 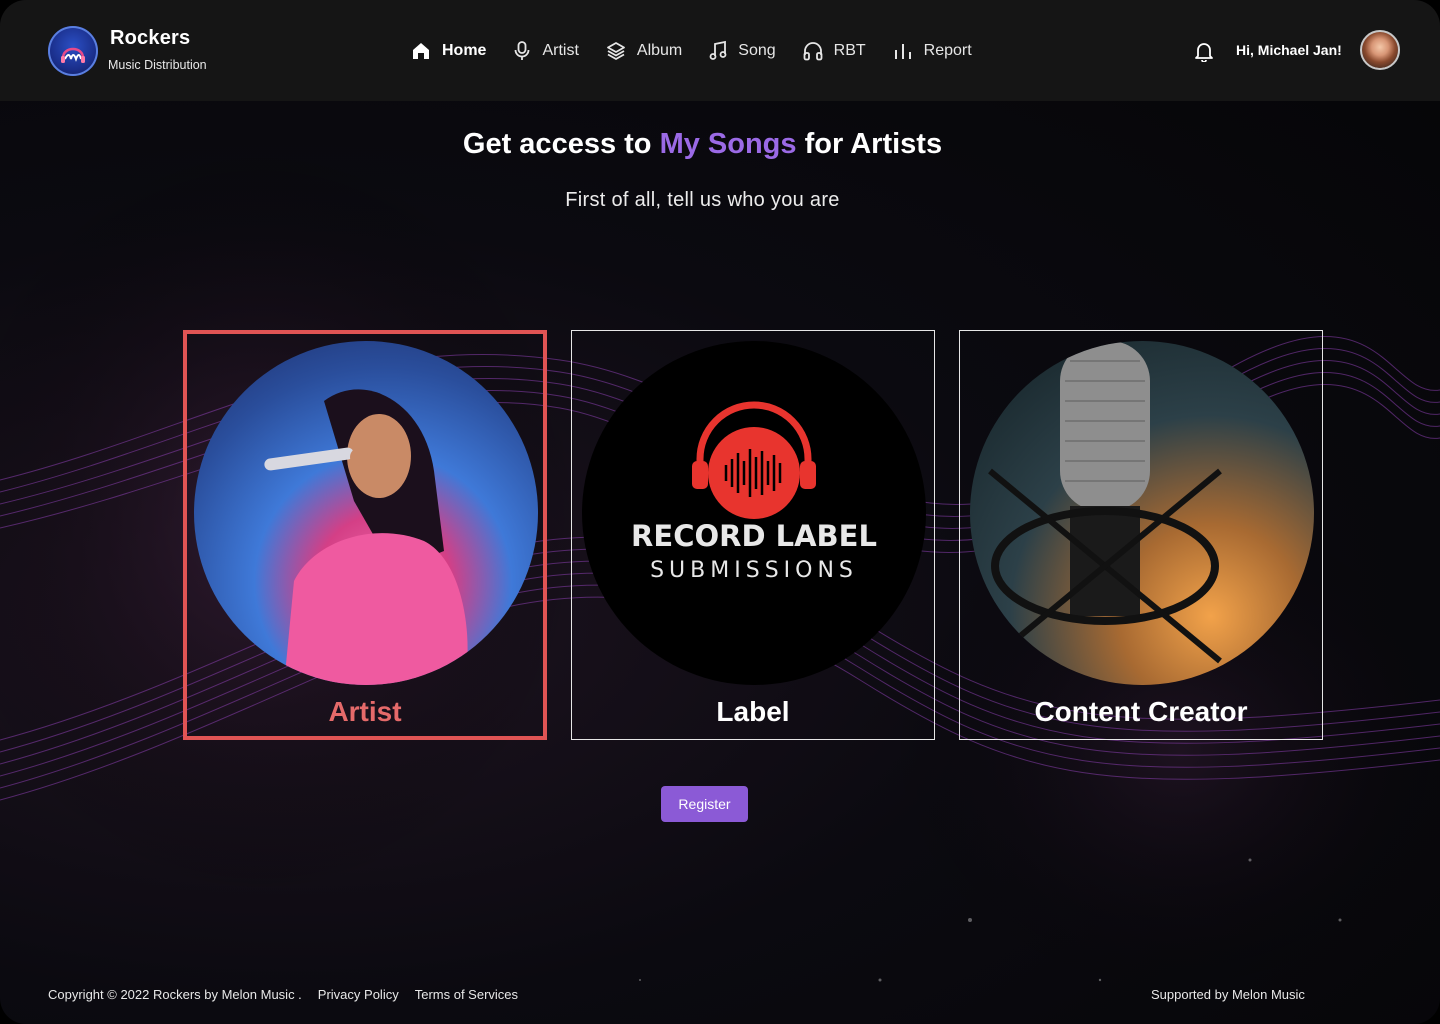 I want to click on nav-item-rbt: RBT, so click(x=834, y=51).